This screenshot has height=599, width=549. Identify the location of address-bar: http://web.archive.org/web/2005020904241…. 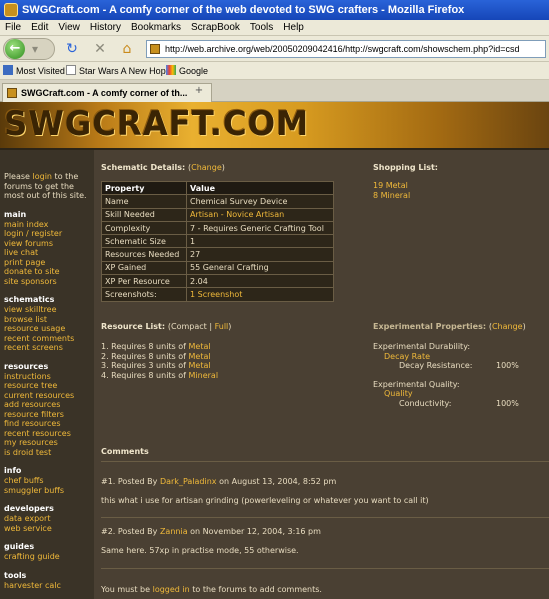
(346, 49).